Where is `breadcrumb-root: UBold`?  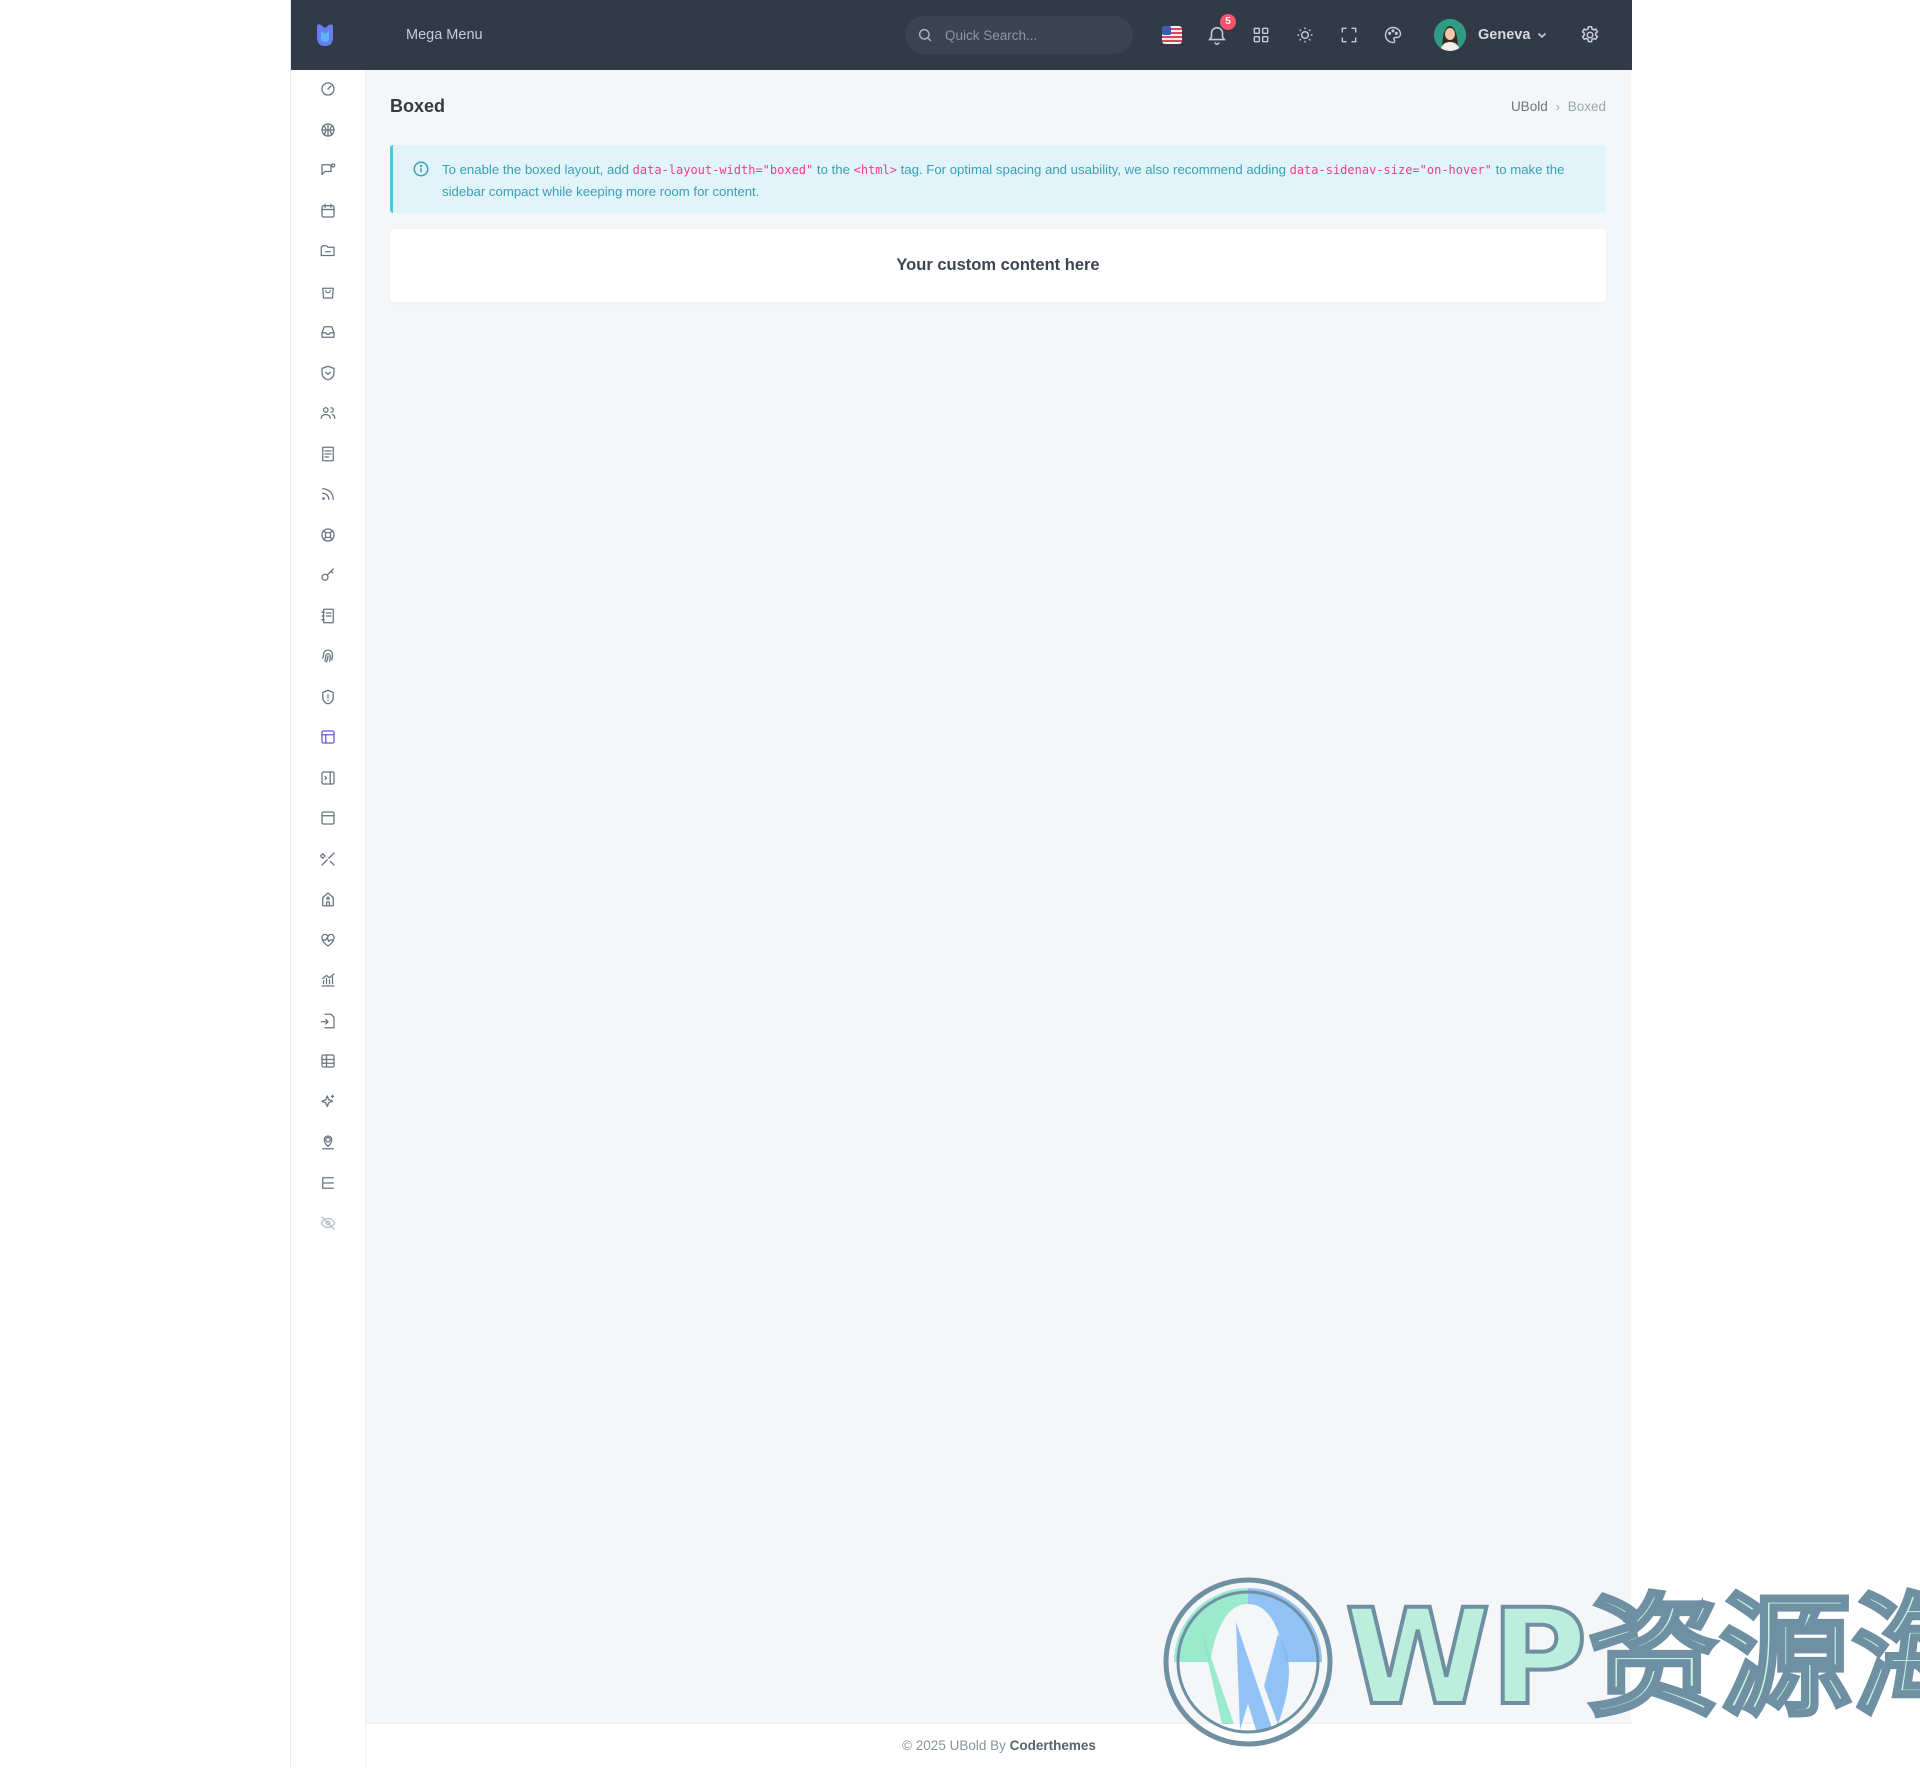
breadcrumb-root: UBold is located at coordinates (1529, 106).